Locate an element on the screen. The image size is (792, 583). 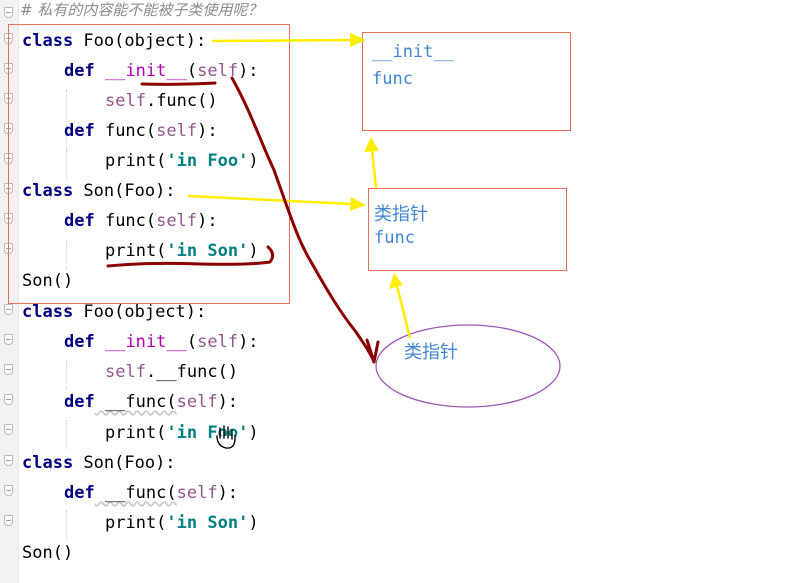
arrow-instance-to-son-box is located at coordinates (403, 312).